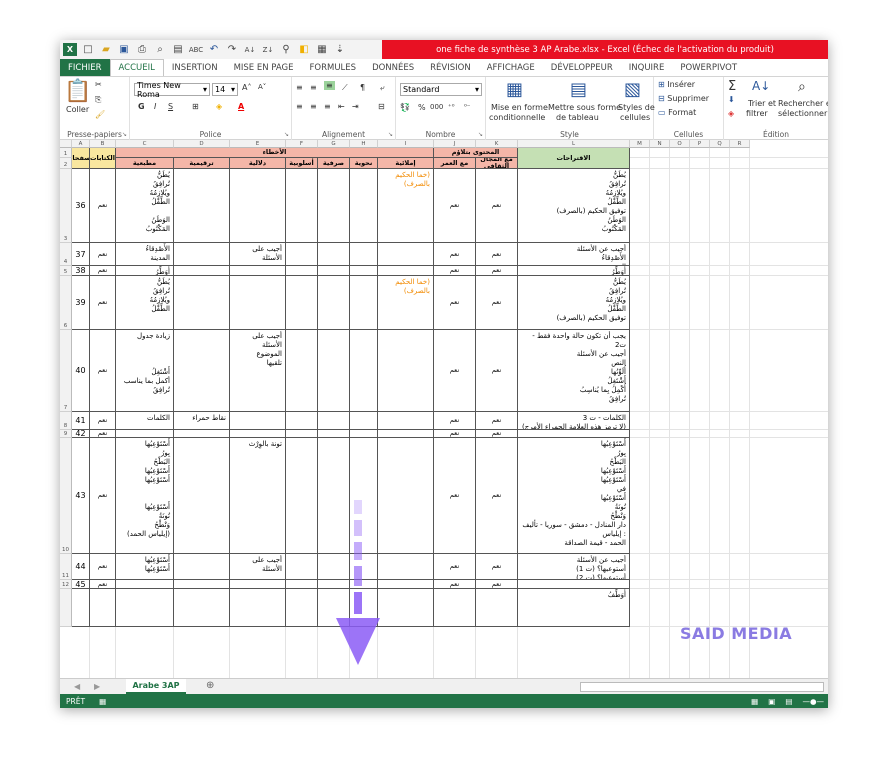  I want to click on data-cell: أَسْتَوْعِبُها أَسْتَوْعِبُها, so click(145, 567).